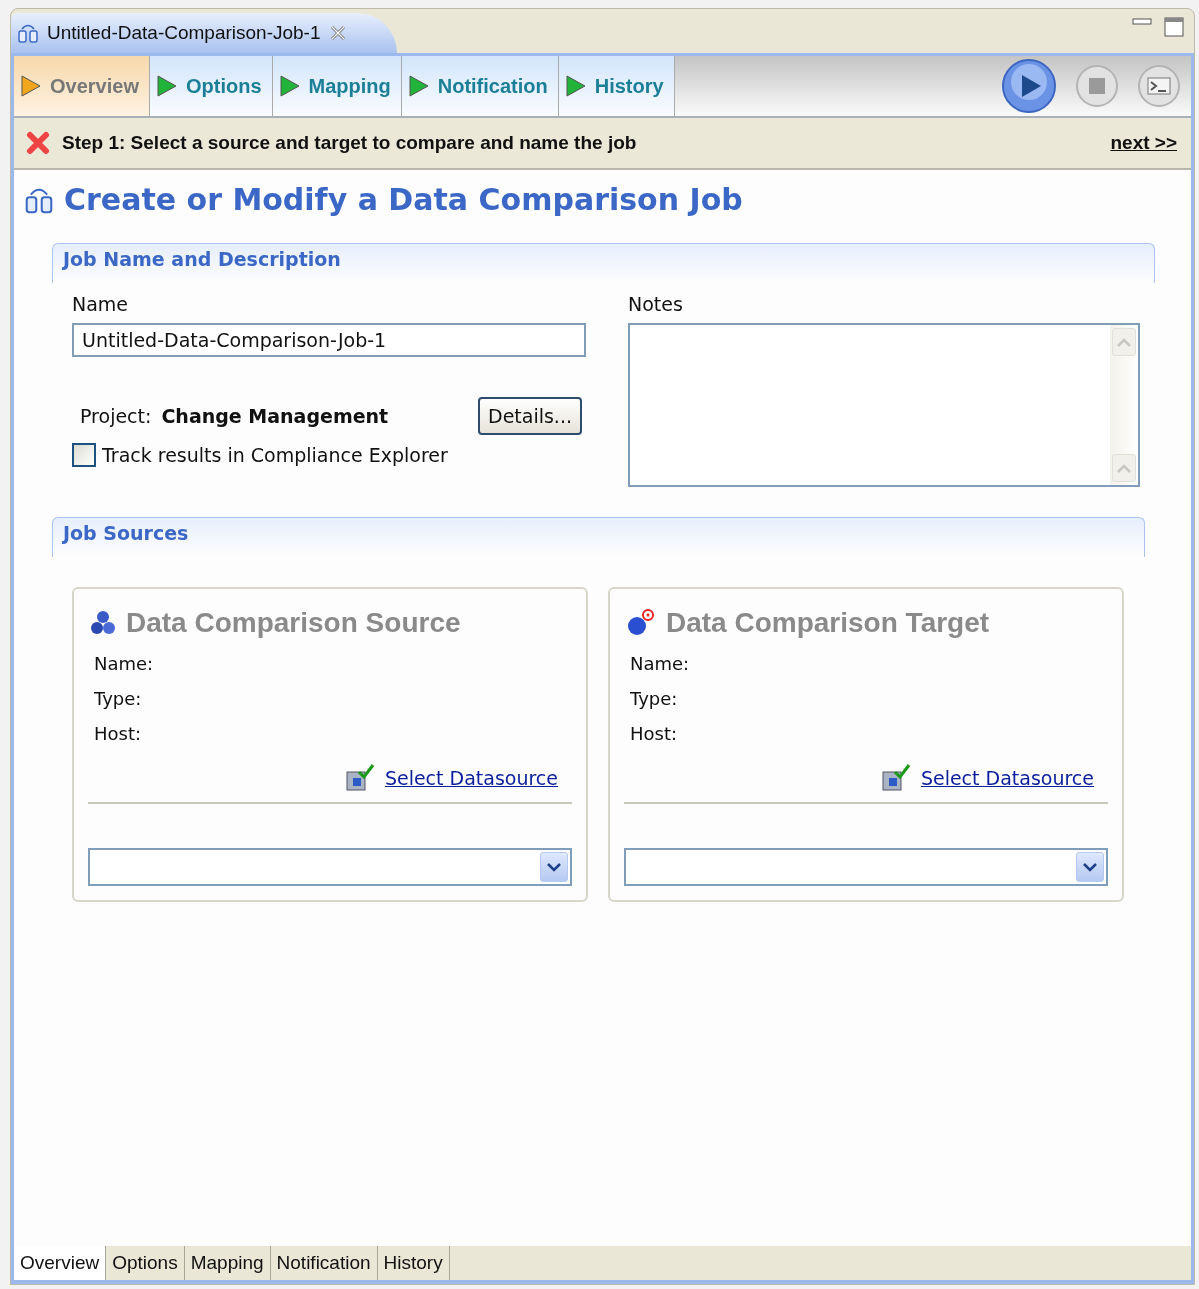 The height and width of the screenshot is (1289, 1199). What do you see at coordinates (828, 623) in the screenshot?
I see `panel-title: Data Comparison Target` at bounding box center [828, 623].